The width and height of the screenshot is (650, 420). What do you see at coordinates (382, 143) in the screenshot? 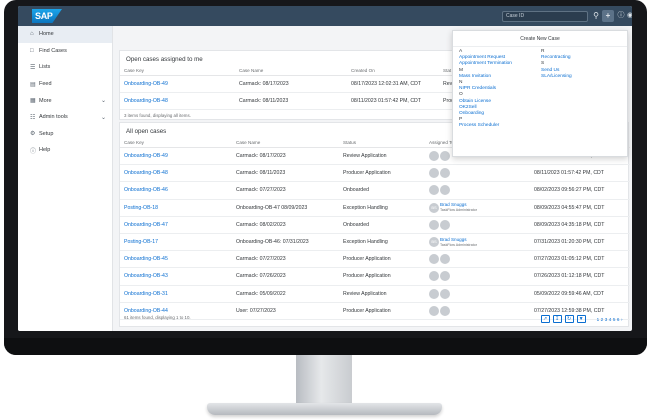
I see `column-header: Status` at bounding box center [382, 143].